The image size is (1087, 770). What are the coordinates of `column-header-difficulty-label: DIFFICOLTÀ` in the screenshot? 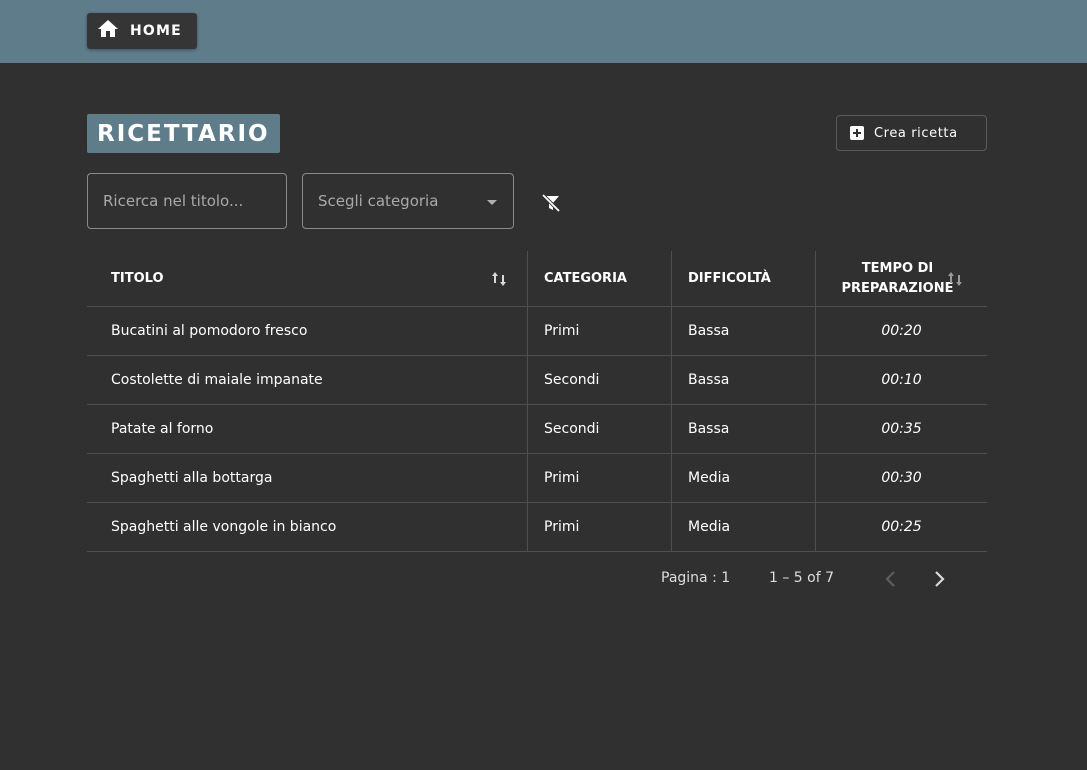 It's located at (729, 278).